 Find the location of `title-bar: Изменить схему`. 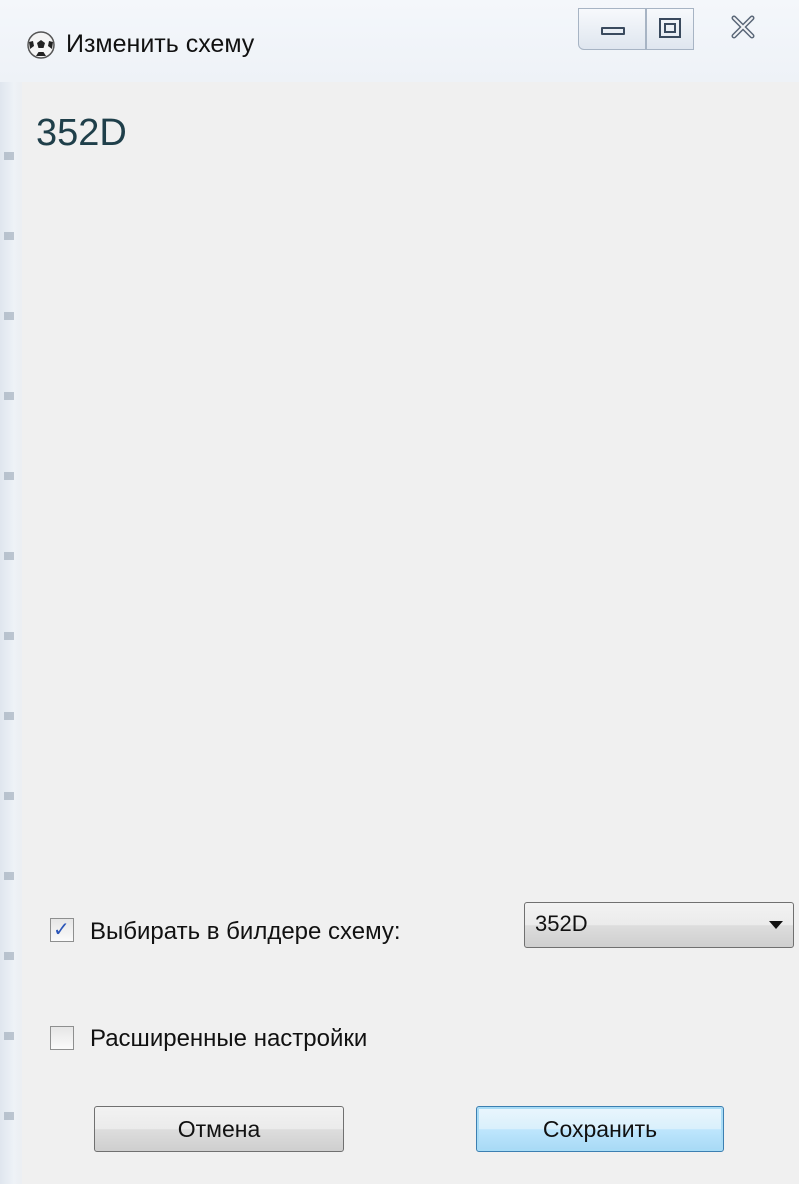

title-bar: Изменить схему is located at coordinates (399, 41).